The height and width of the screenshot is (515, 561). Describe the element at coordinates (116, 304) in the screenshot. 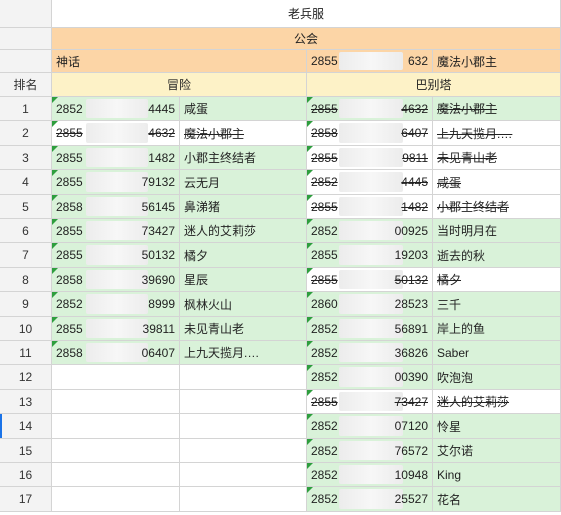

I see `adventure-id-cell: 2852 8999` at that location.